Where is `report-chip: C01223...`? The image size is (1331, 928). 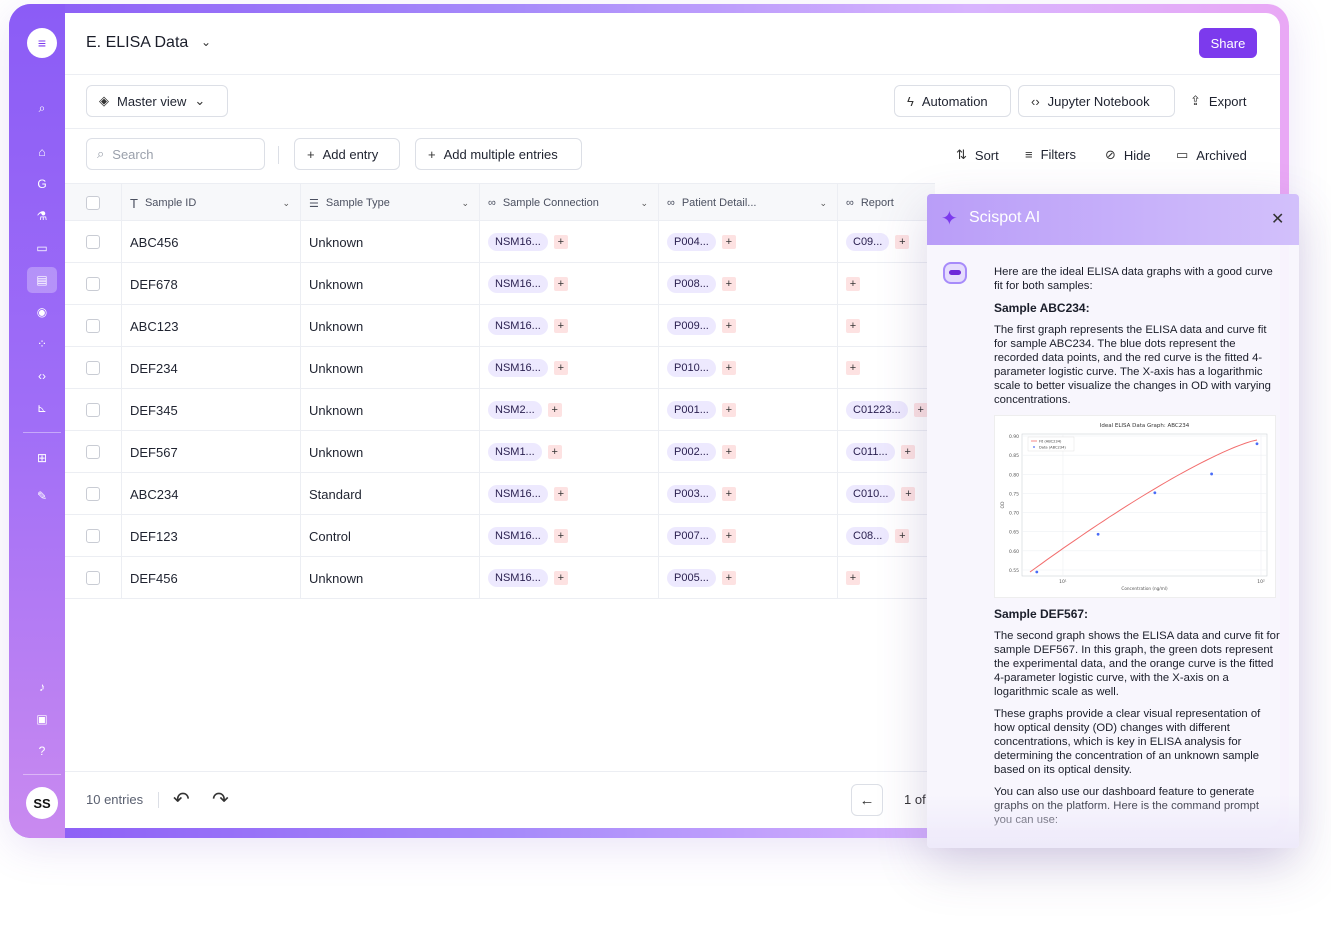 report-chip: C01223... is located at coordinates (877, 410).